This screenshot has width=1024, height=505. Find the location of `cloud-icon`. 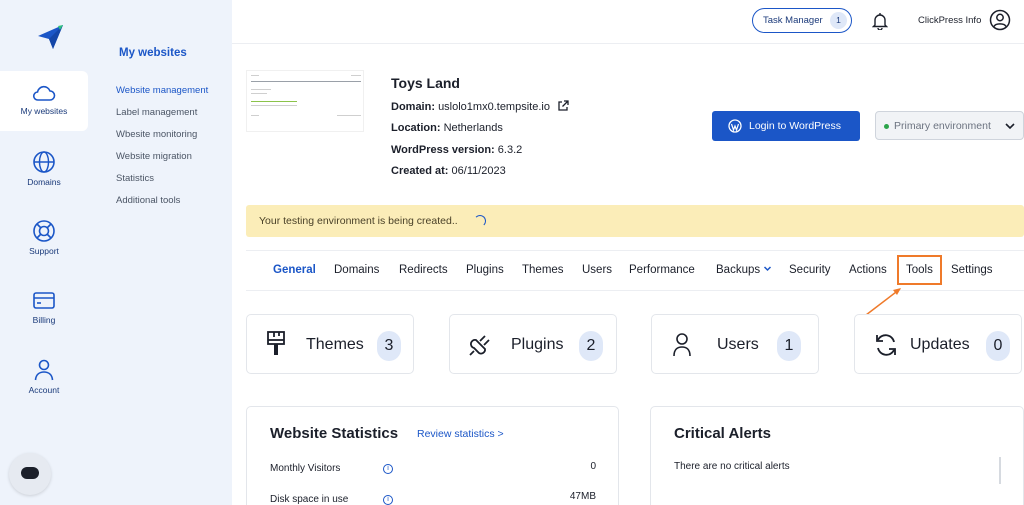

cloud-icon is located at coordinates (44, 93).